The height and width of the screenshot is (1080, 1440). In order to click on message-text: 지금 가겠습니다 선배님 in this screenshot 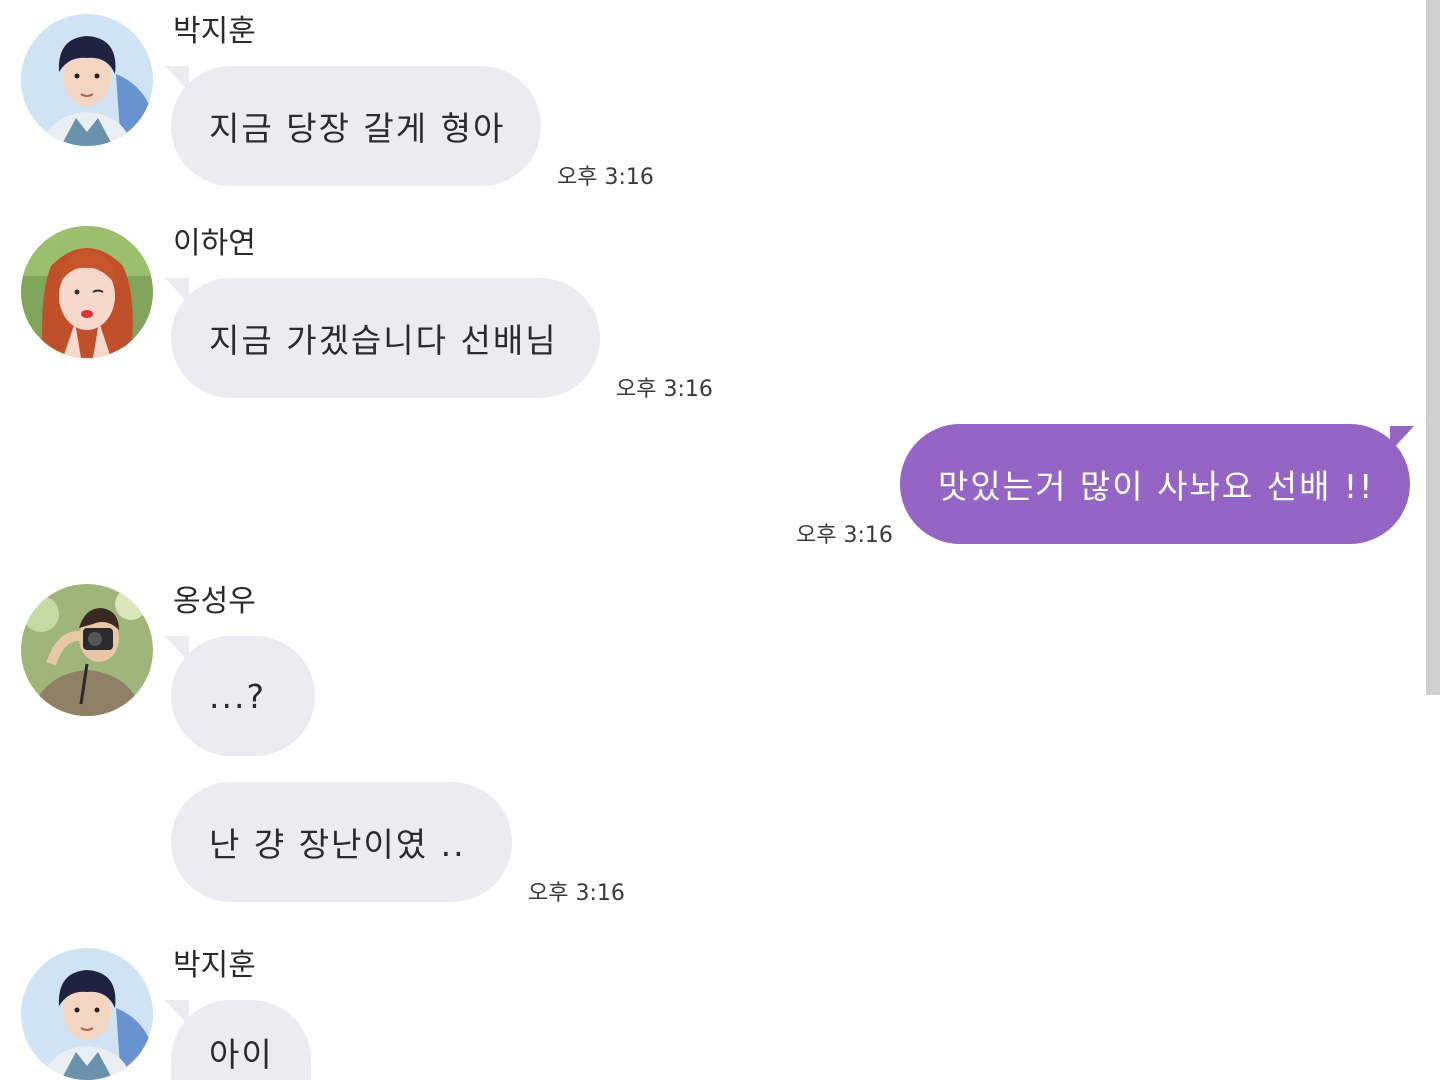, I will do `click(383, 340)`.